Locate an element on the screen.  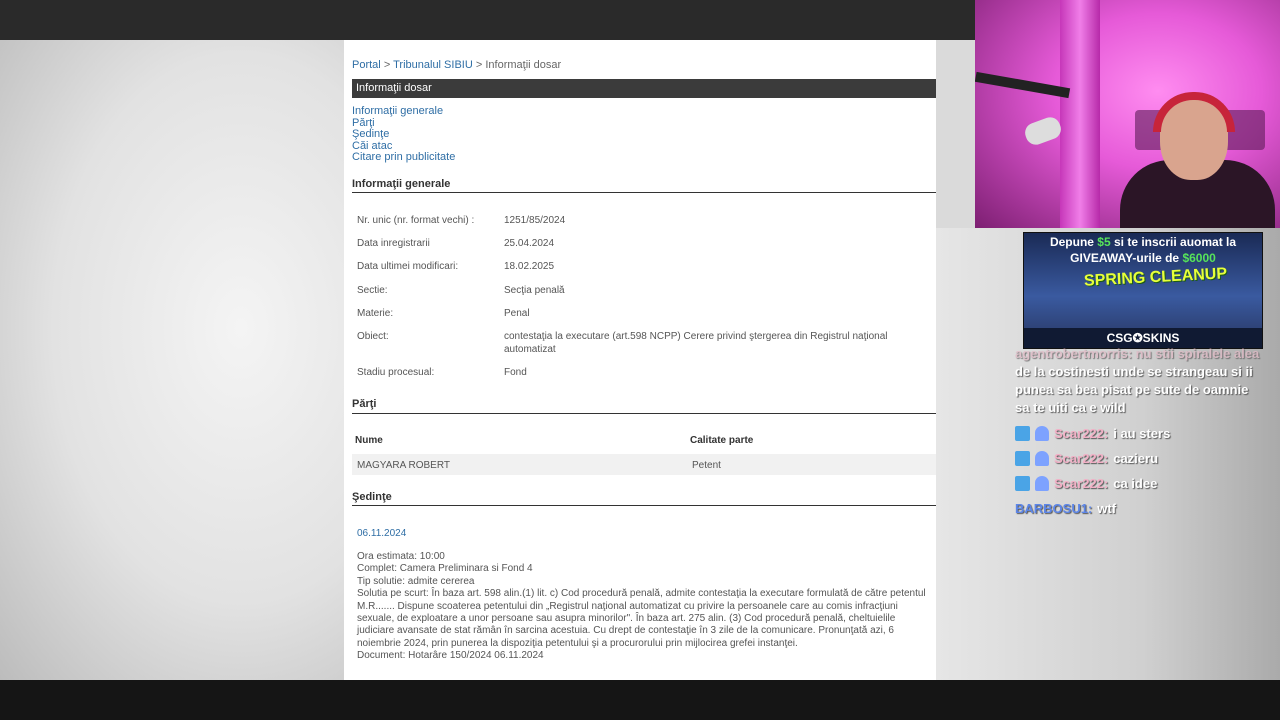
webcam-curtain is located at coordinates (1080, 114).